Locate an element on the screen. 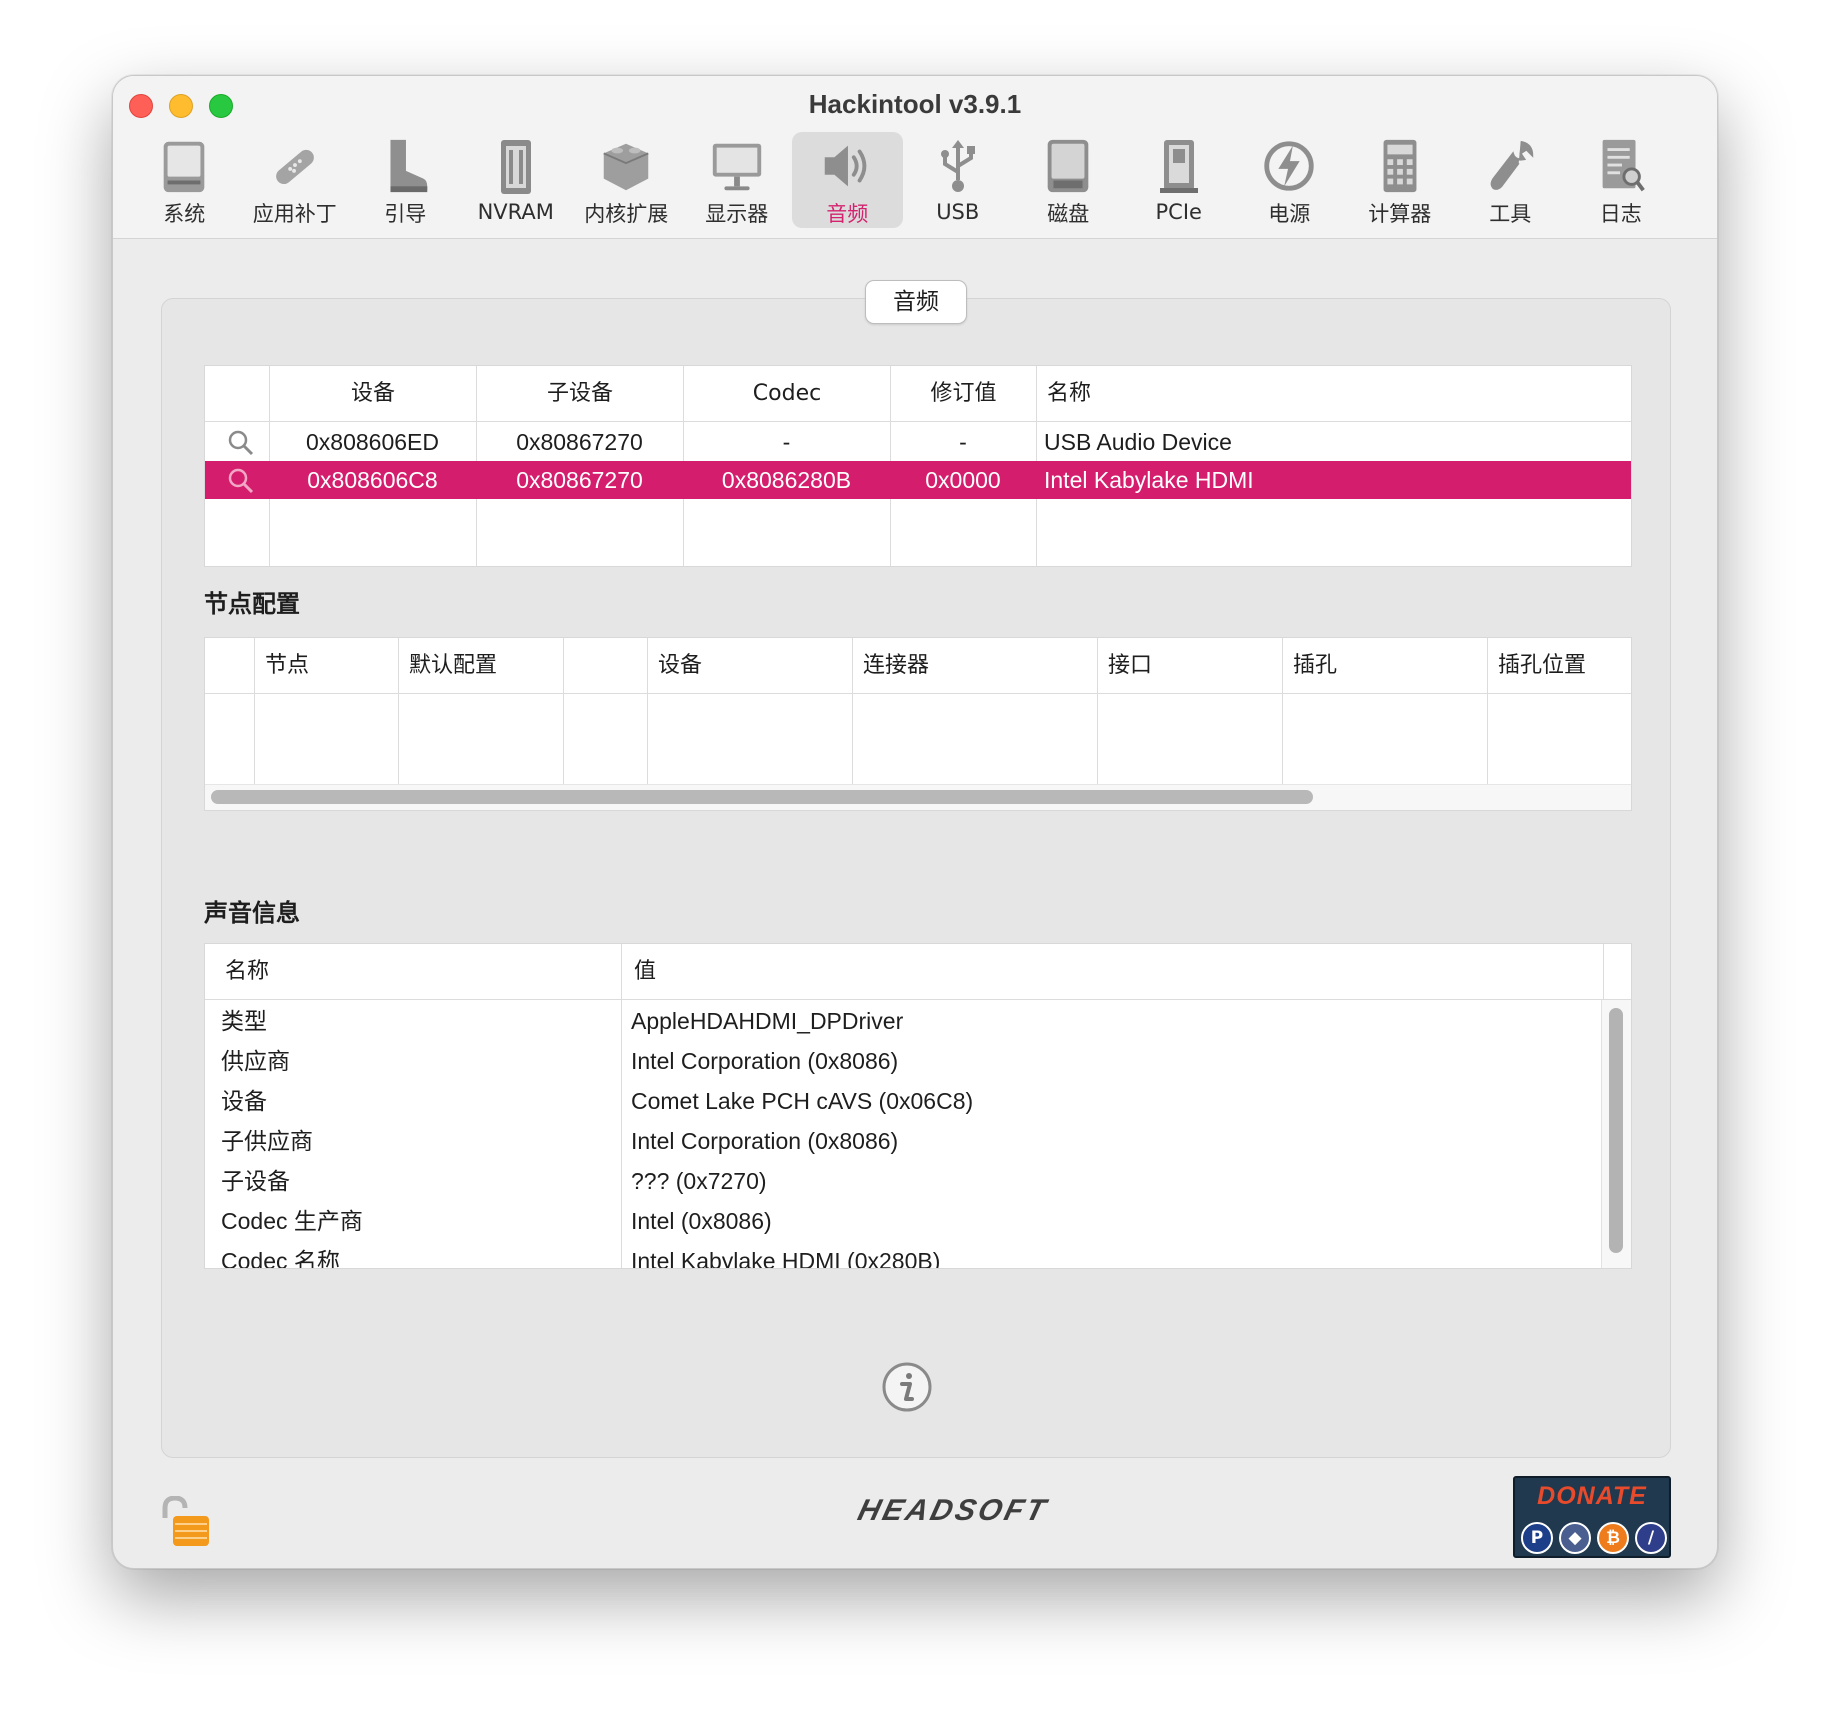 The width and height of the screenshot is (1824, 1714). toolbar-item-system: 系统 is located at coordinates (184, 180).